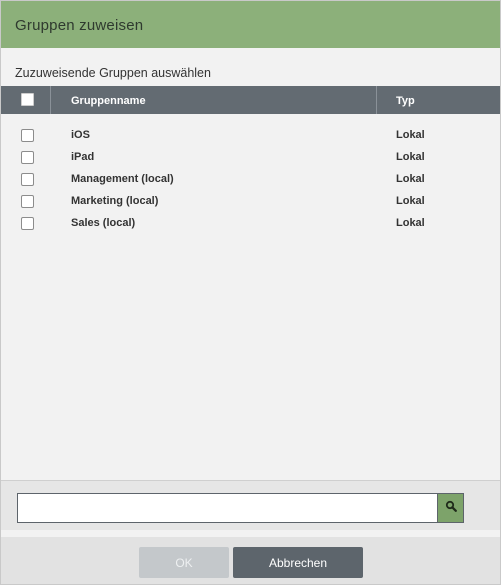 The width and height of the screenshot is (501, 585). I want to click on table-row: iPad Lokal, so click(250, 158).